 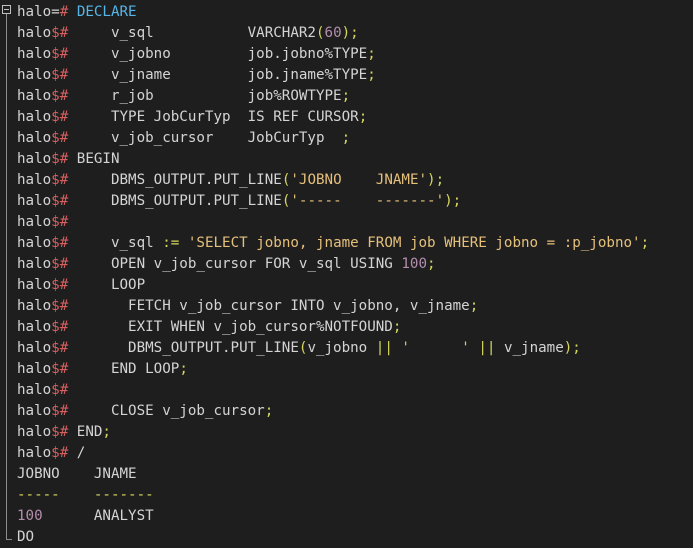 I want to click on code-token-num: 60, so click(x=333, y=33).